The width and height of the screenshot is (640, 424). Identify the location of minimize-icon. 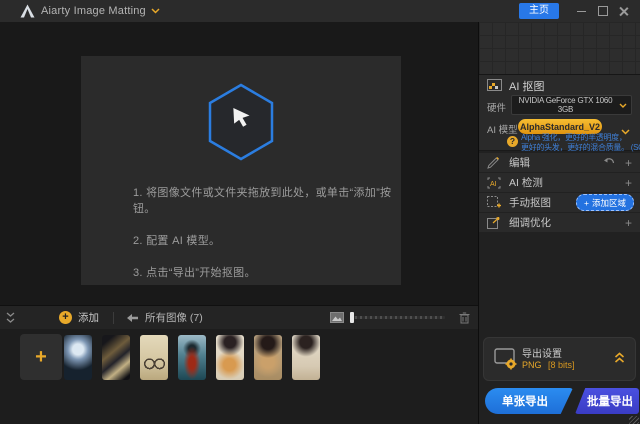
(581, 11).